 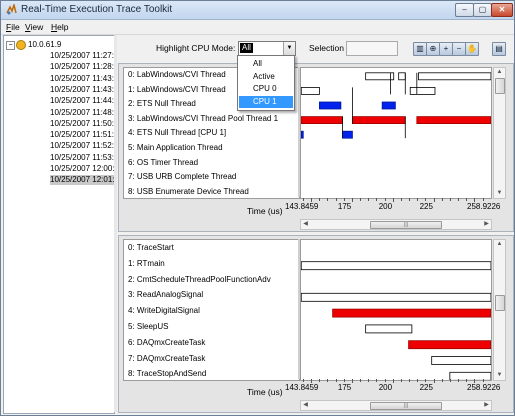 What do you see at coordinates (59, 27) in the screenshot?
I see `menu-help: Help` at bounding box center [59, 27].